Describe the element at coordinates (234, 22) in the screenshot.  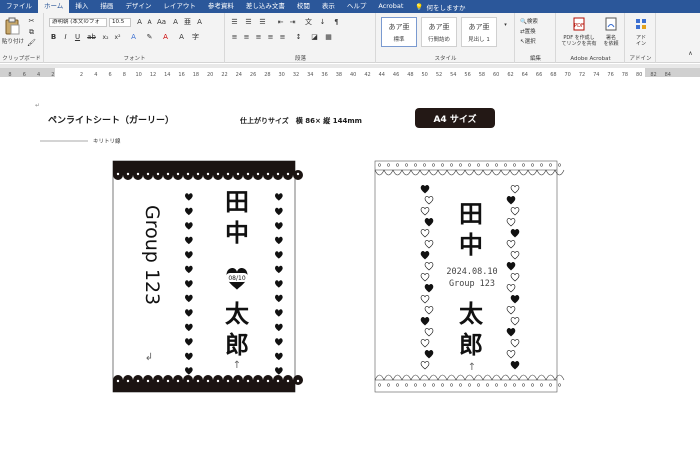
I see `bullets-icon: ☰` at that location.